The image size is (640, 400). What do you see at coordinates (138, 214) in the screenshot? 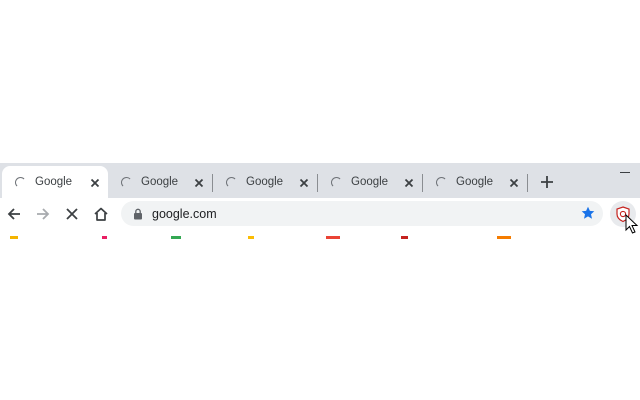
I see `lock-icon` at bounding box center [138, 214].